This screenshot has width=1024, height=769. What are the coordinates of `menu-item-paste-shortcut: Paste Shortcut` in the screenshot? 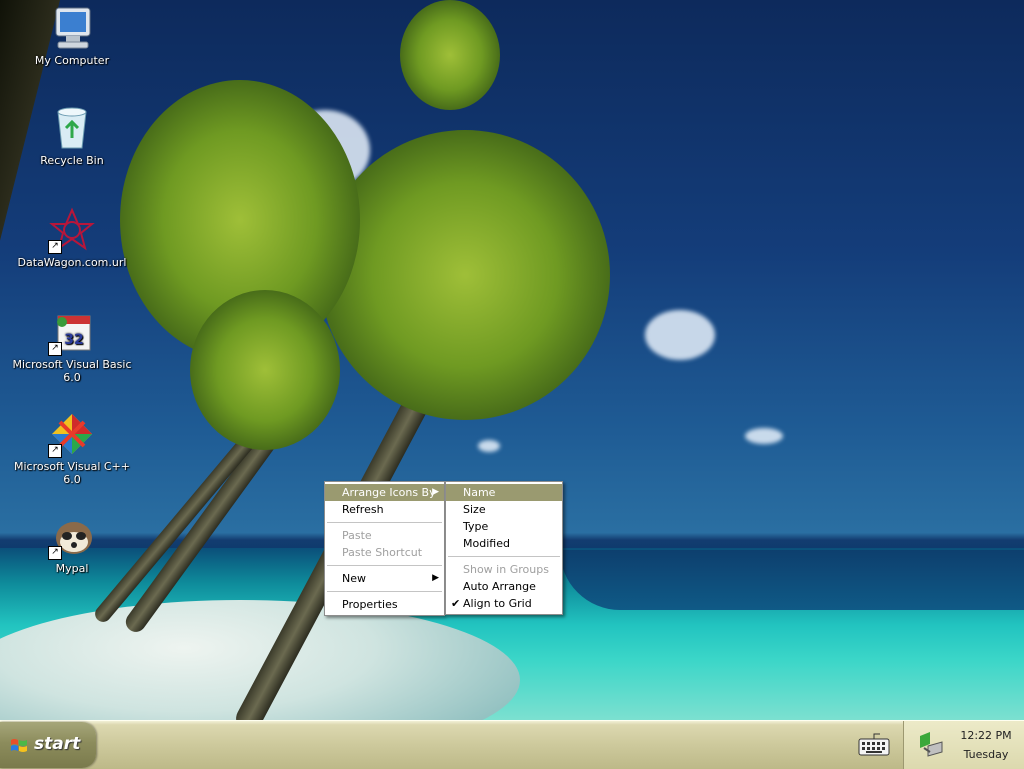 It's located at (384, 552).